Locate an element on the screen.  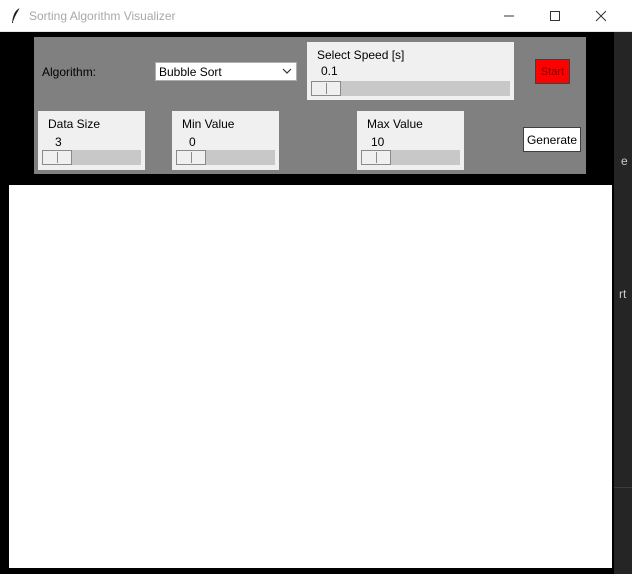
speed-title: Select Speed [s] is located at coordinates (361, 55).